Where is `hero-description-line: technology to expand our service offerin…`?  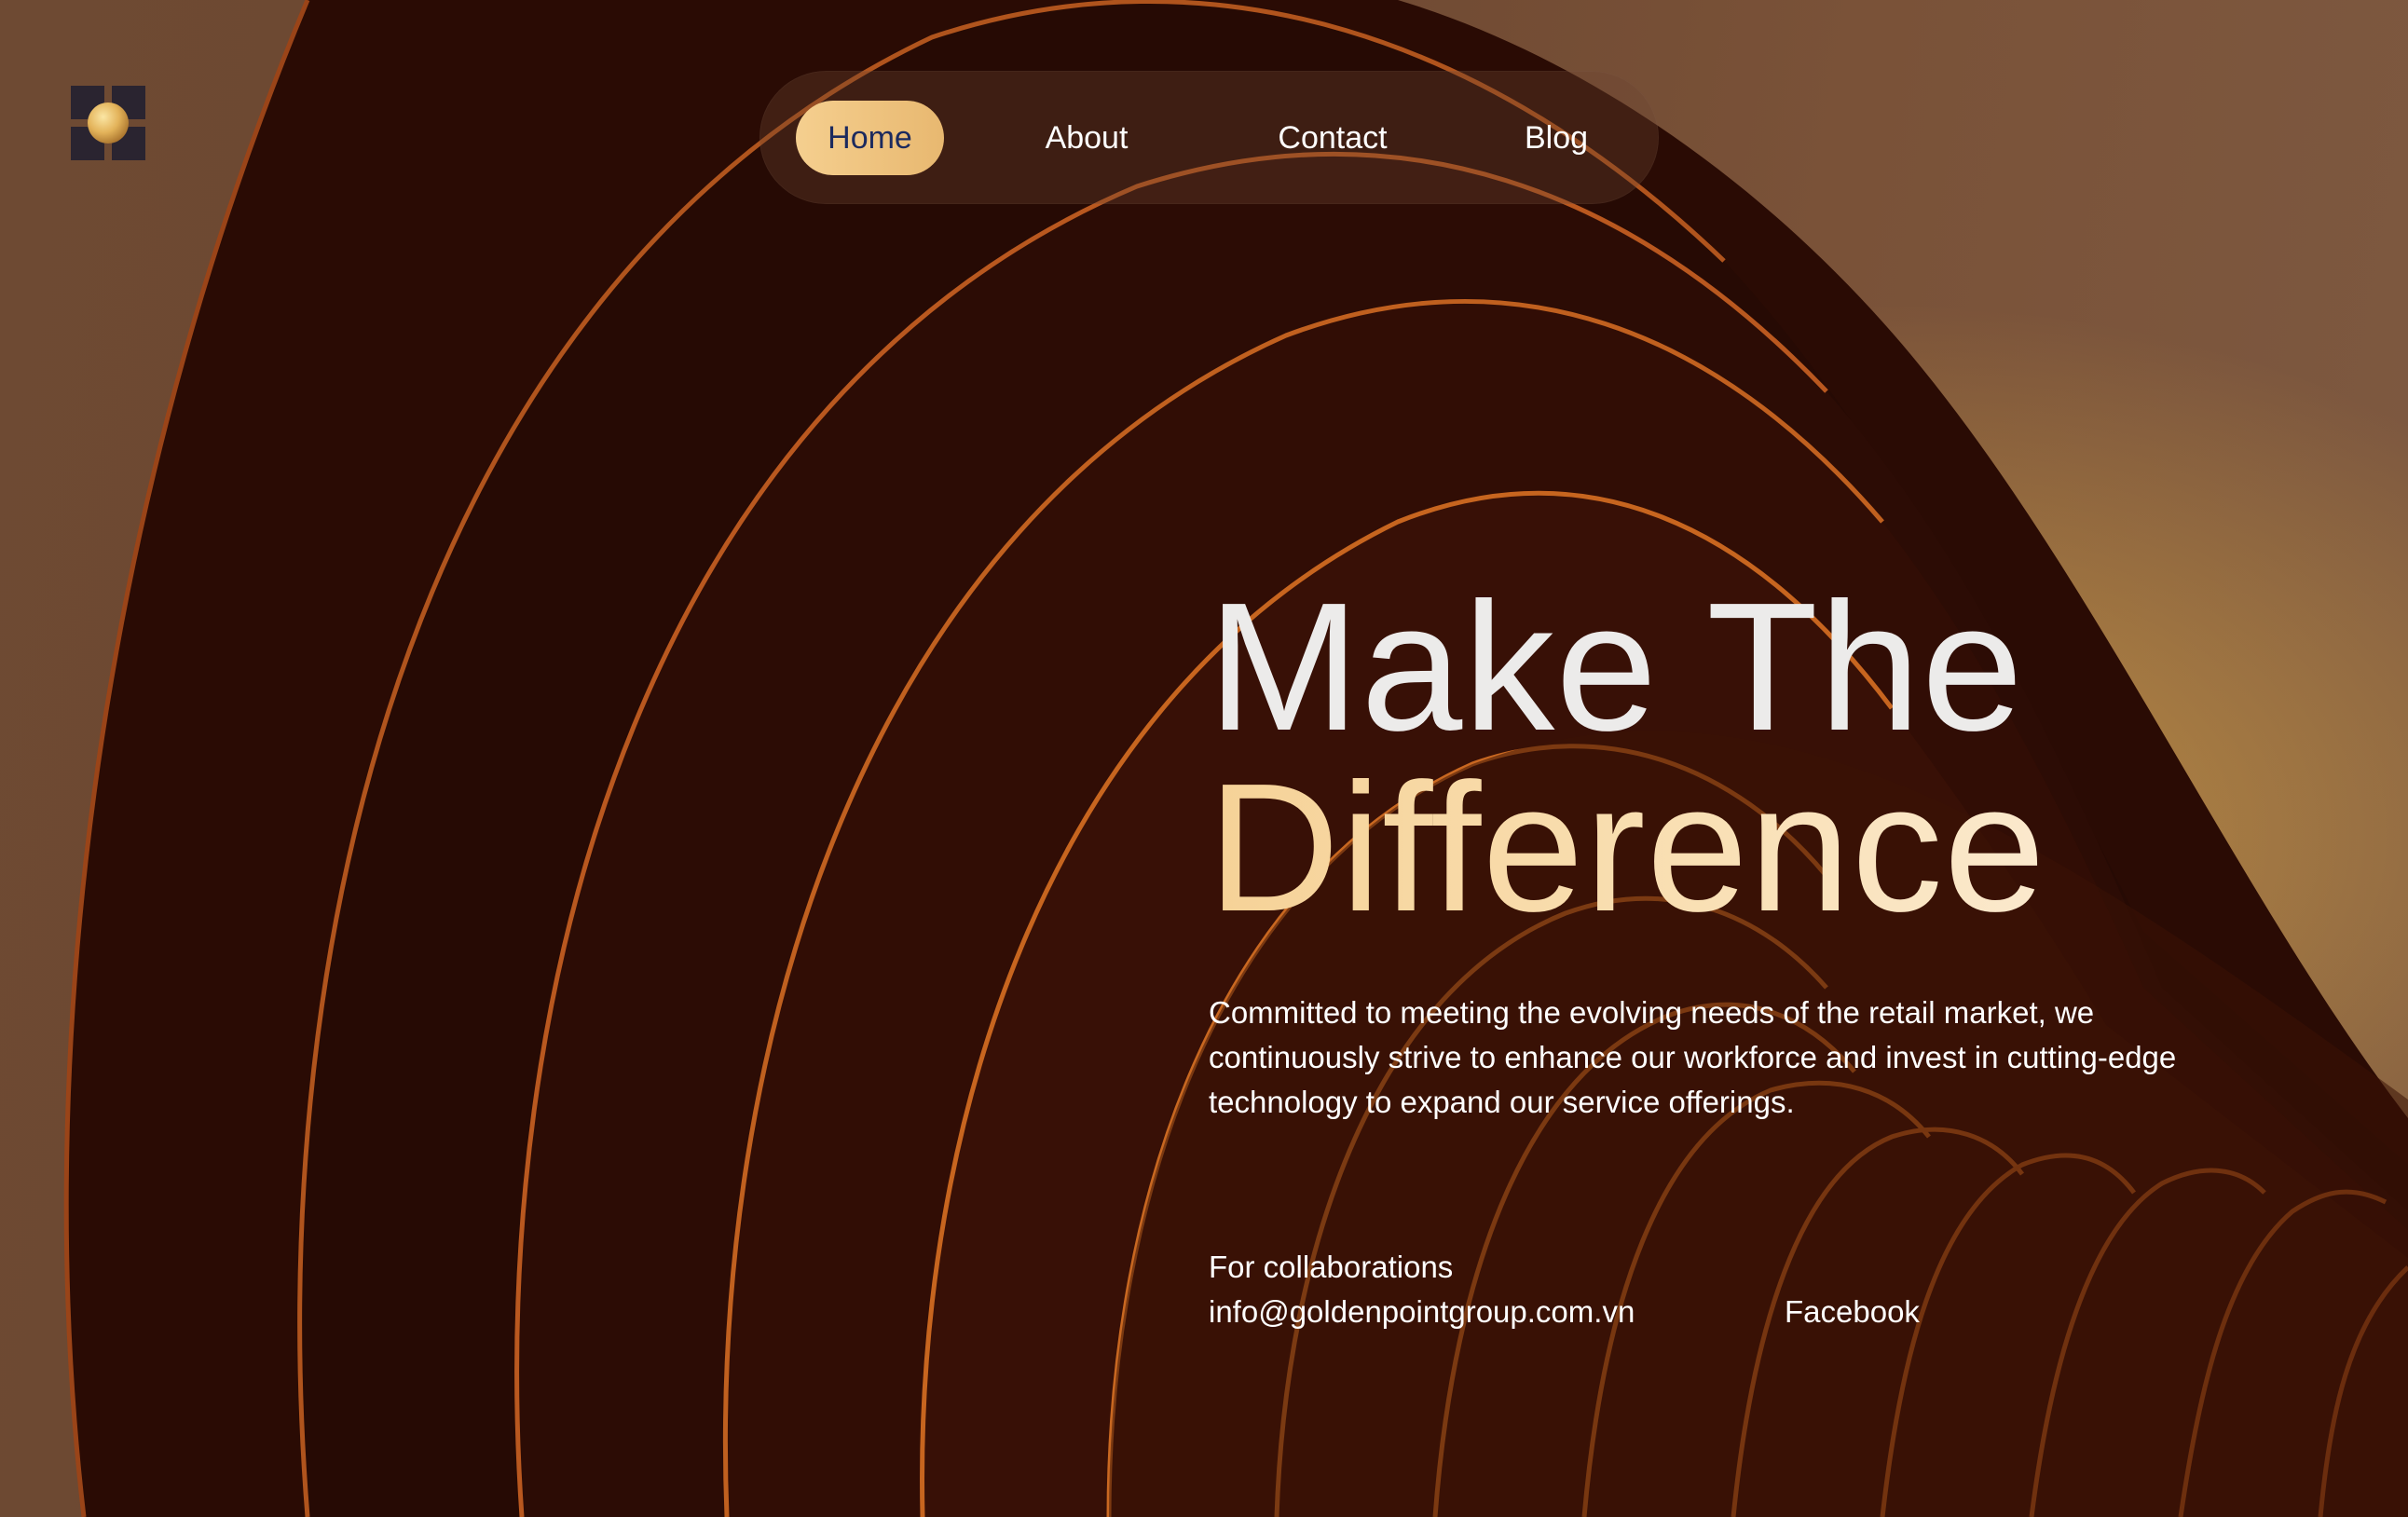
hero-description-line: technology to expand our service offerin… is located at coordinates (1502, 1102).